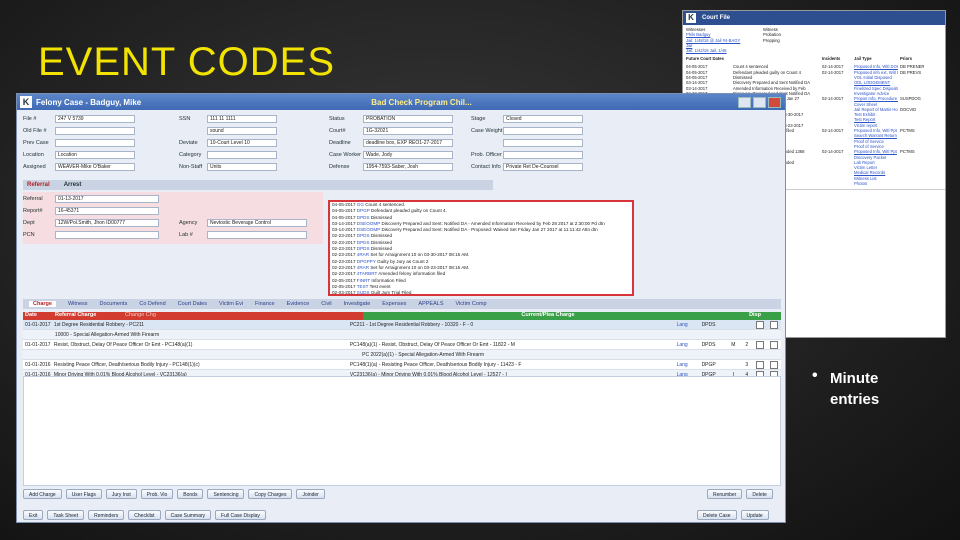 The image size is (960, 540). Describe the element at coordinates (95, 155) in the screenshot. I see `case-left-field: Location` at that location.